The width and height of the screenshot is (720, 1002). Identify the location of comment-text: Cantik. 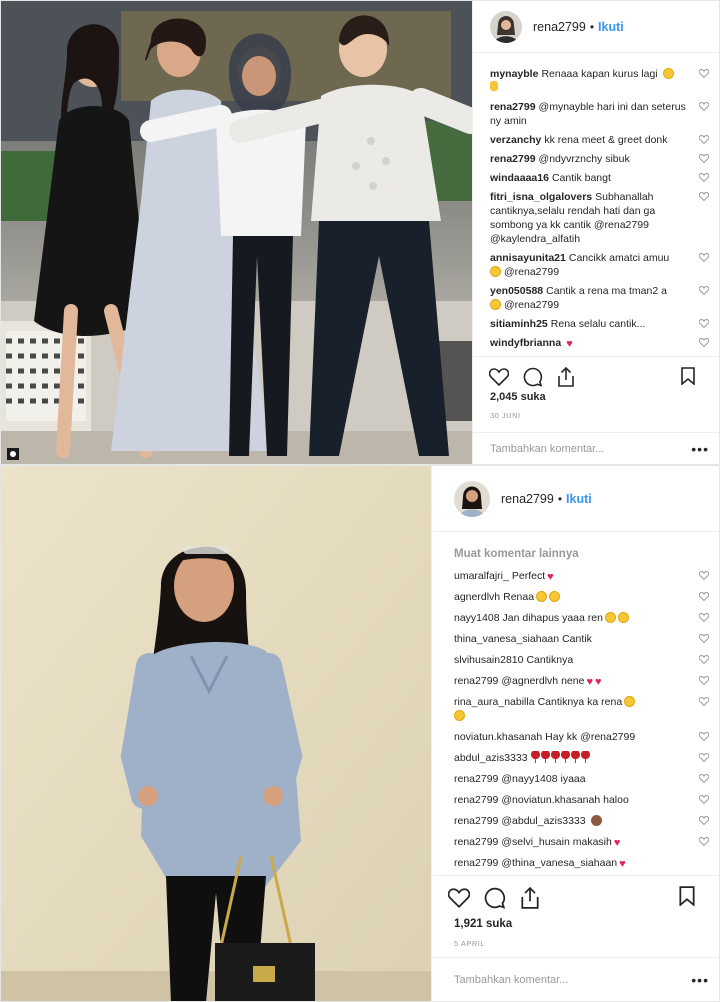
(577, 639).